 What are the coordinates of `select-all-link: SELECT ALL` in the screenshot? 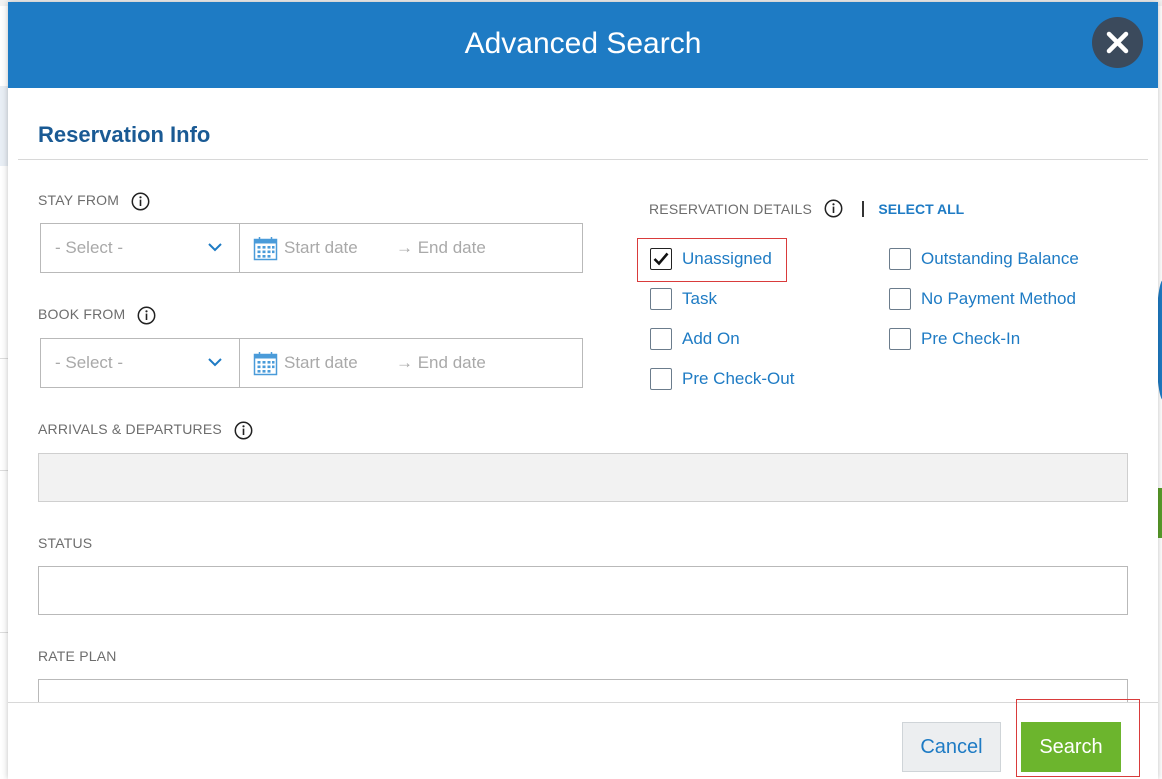 It's located at (921, 209).